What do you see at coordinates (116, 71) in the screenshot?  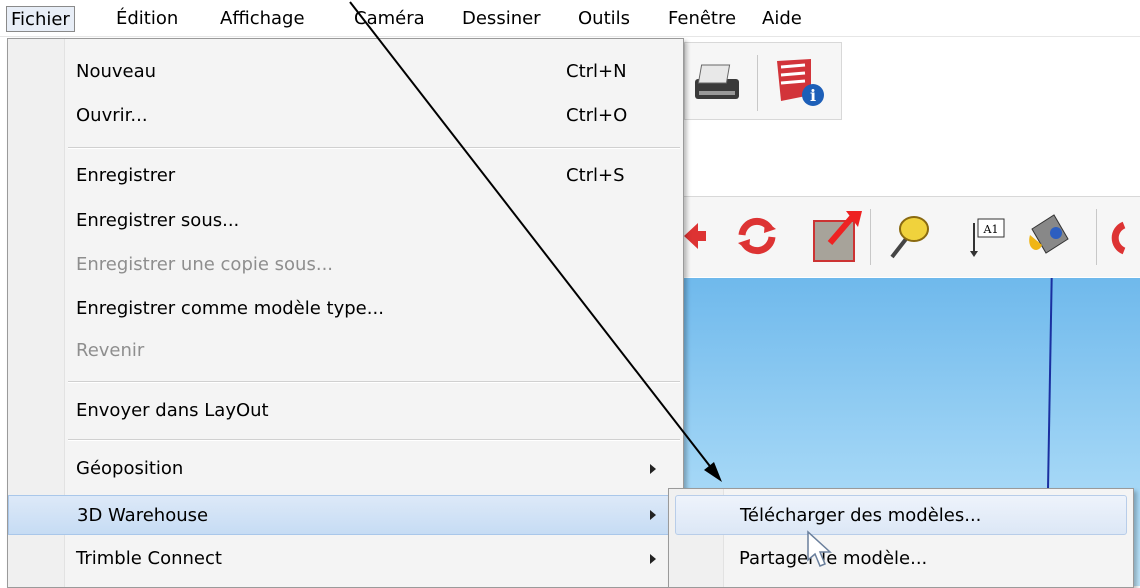 I see `menu-item-label: Nouveau` at bounding box center [116, 71].